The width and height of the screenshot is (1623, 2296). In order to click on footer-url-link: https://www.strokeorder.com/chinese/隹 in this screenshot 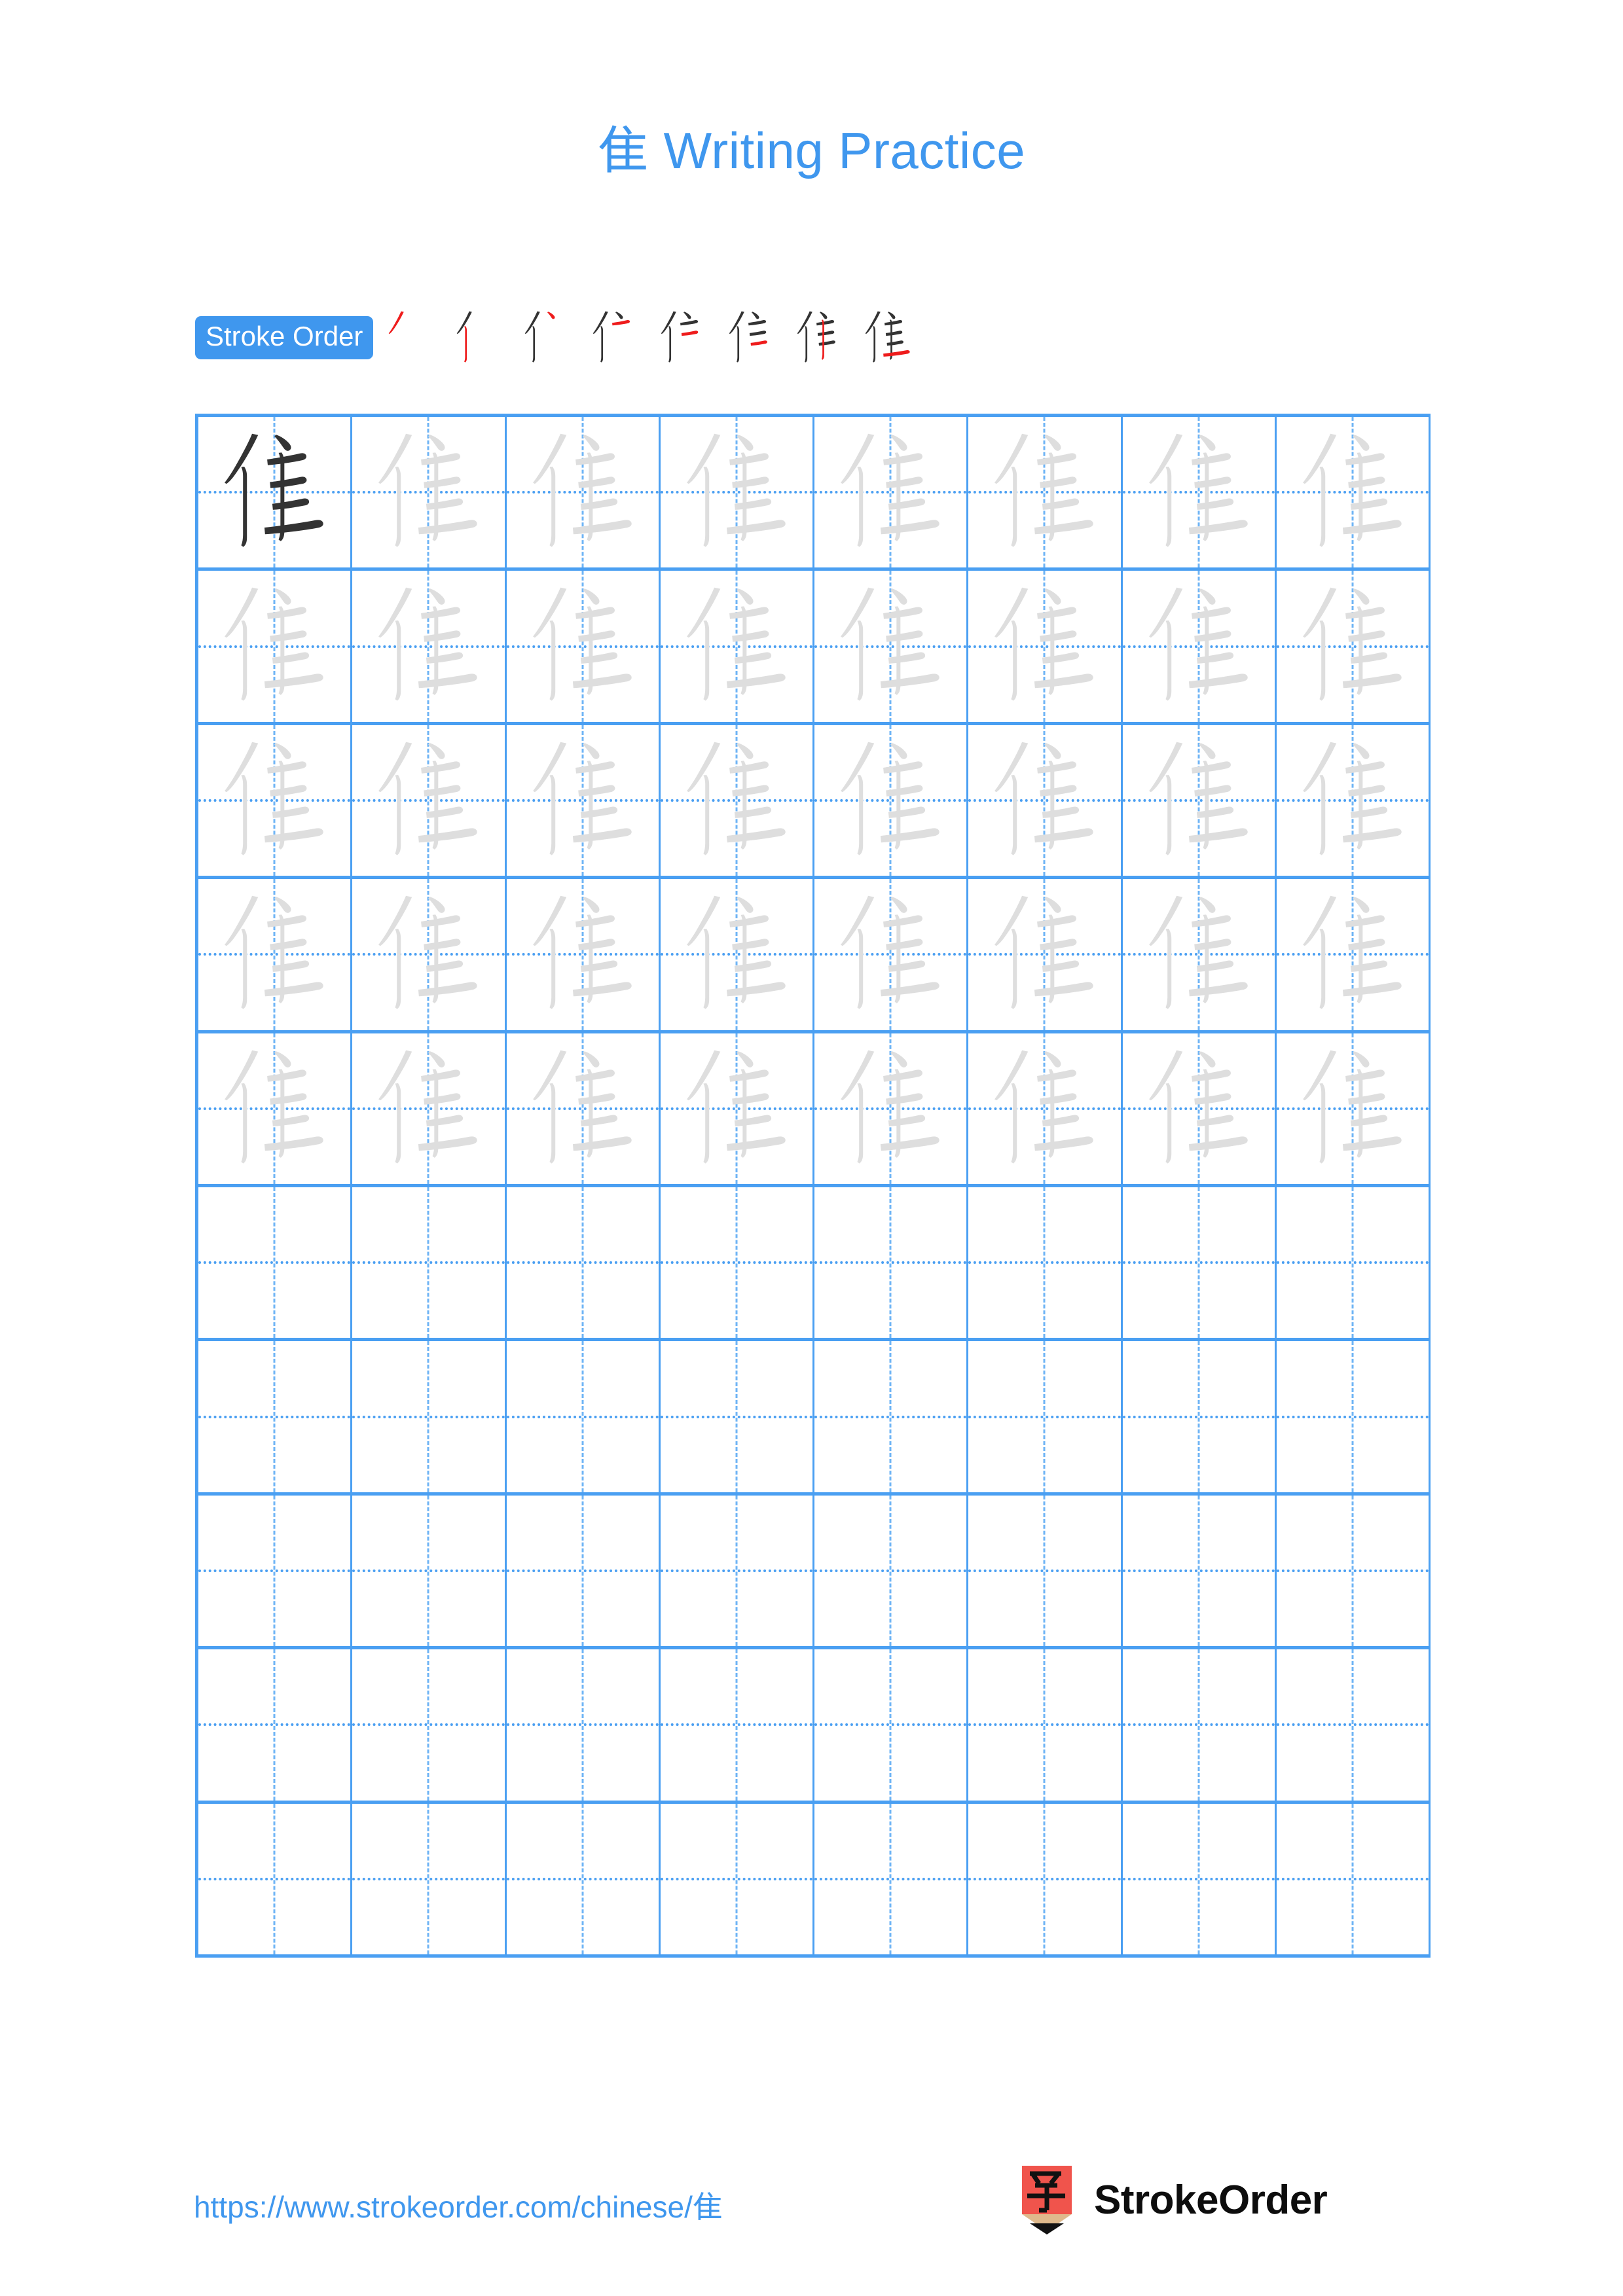, I will do `click(458, 2205)`.